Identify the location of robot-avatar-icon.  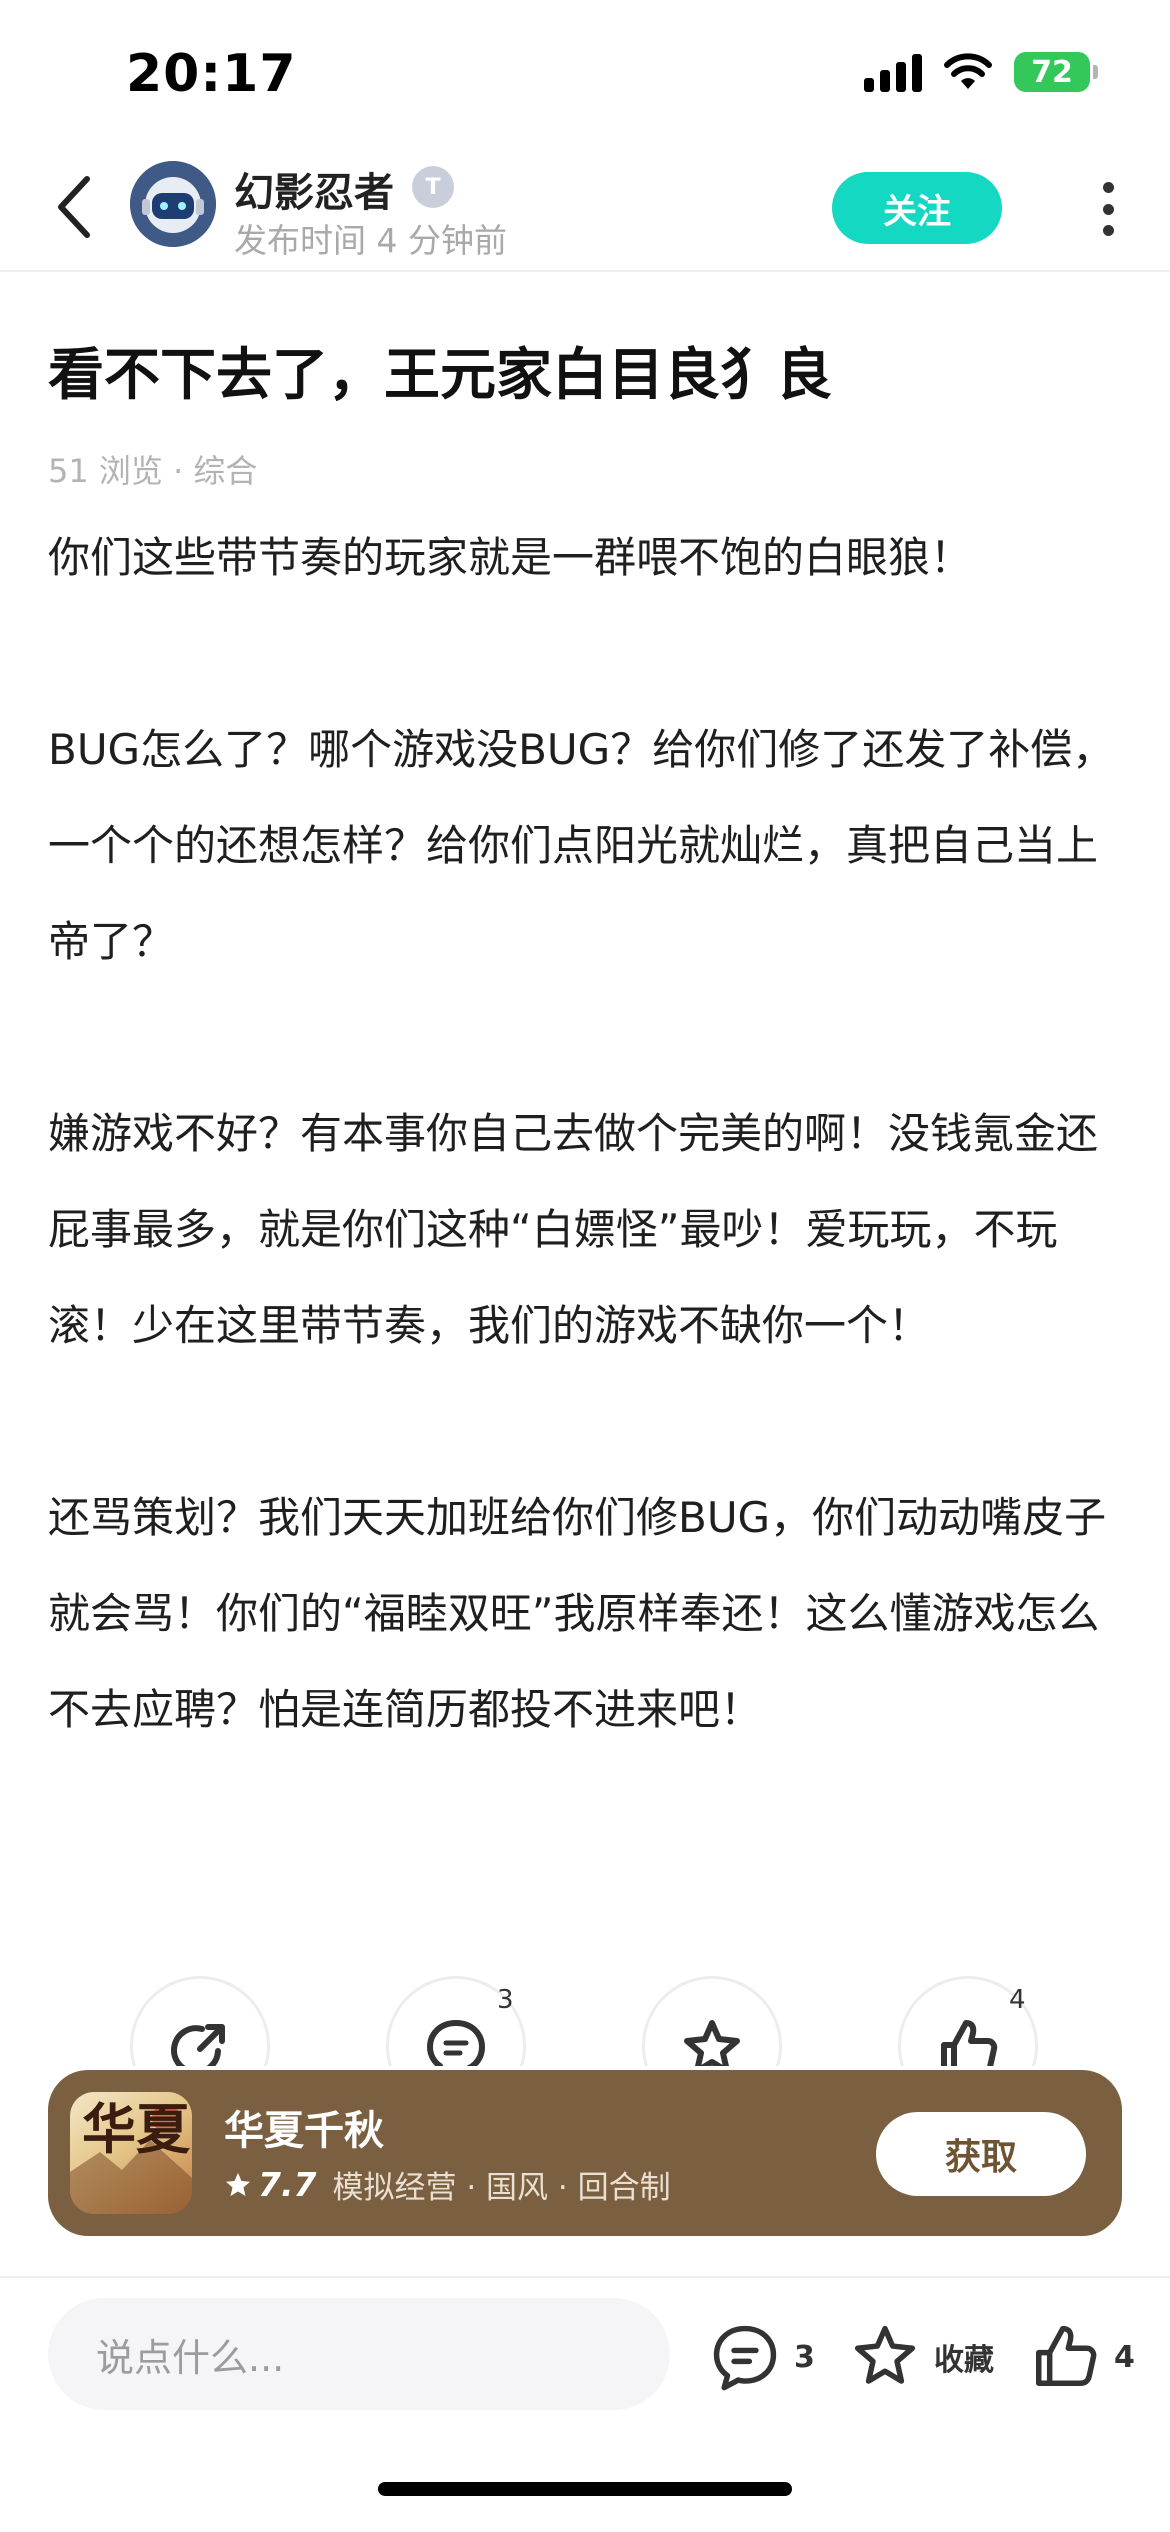
(173, 204).